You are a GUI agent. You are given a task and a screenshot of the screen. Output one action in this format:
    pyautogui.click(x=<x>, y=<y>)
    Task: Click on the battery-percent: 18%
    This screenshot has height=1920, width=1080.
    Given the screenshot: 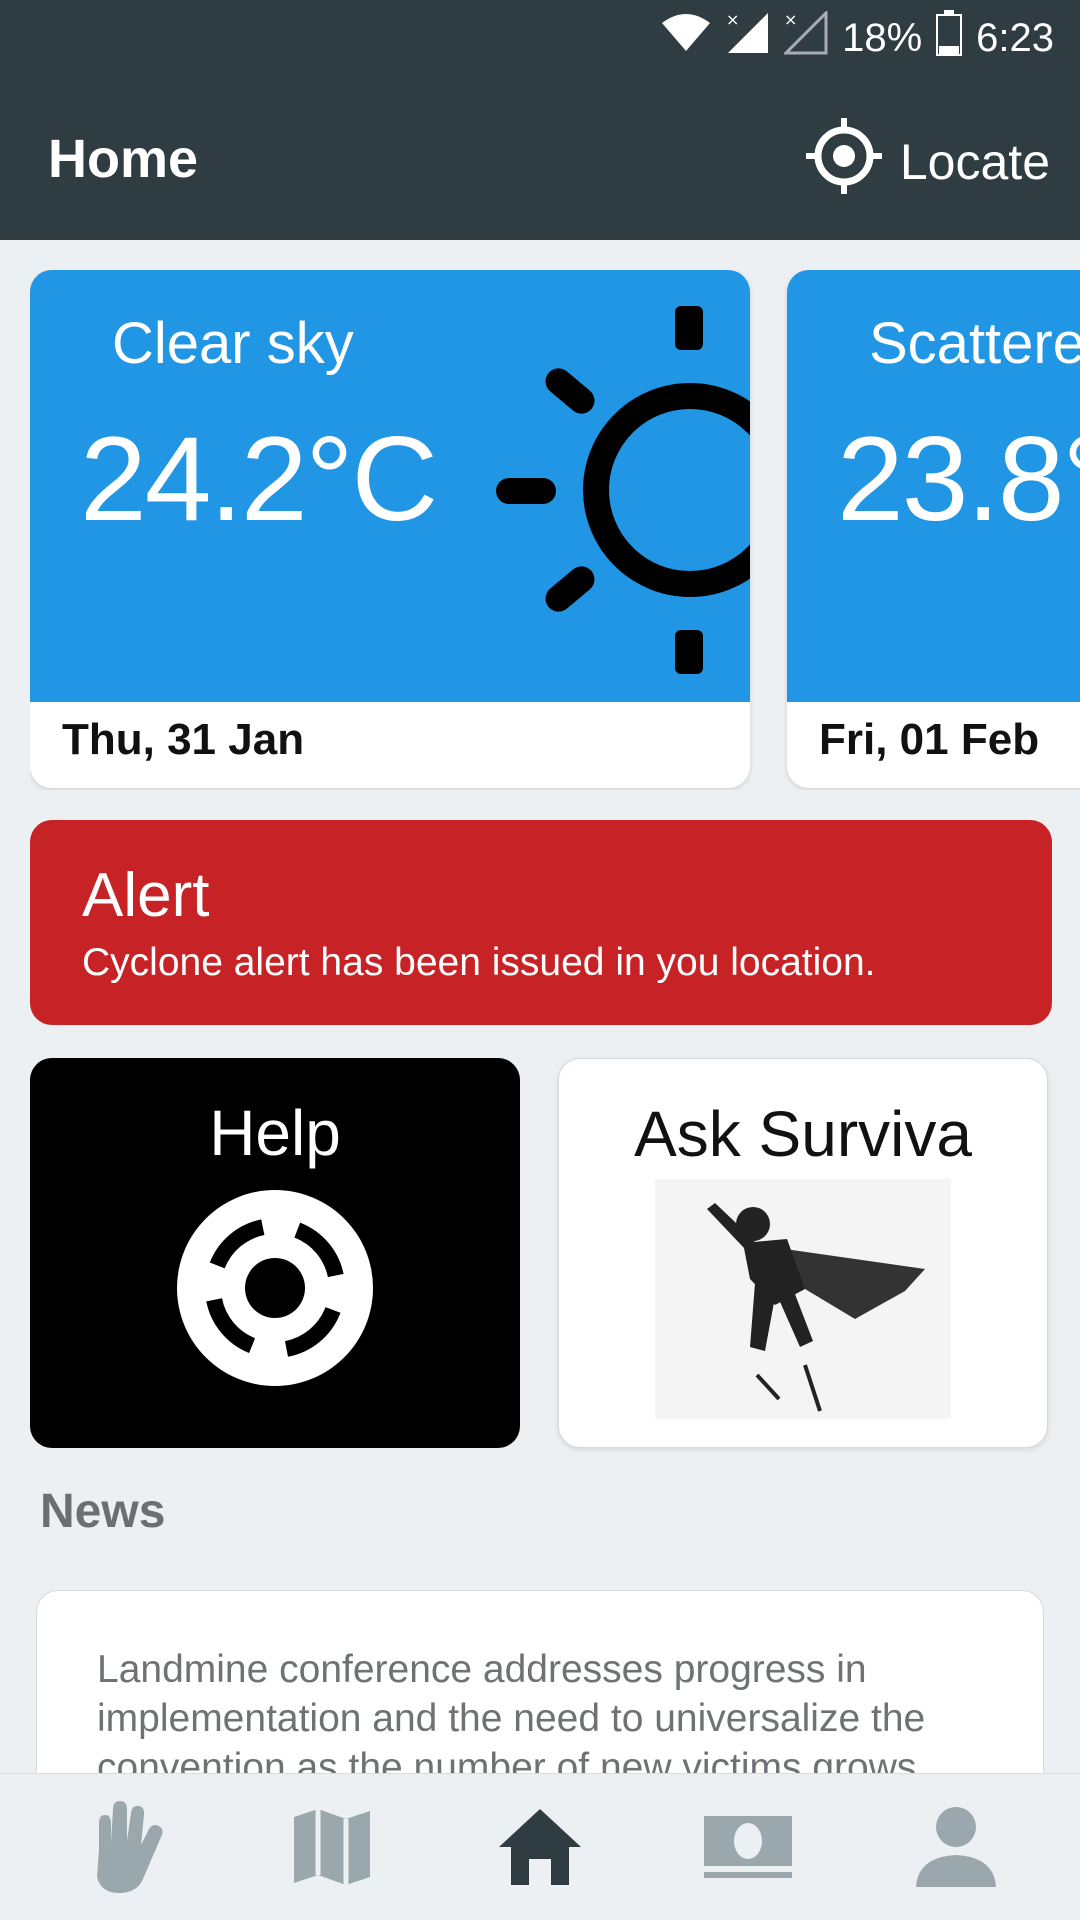 What is the action you would take?
    pyautogui.click(x=882, y=37)
    